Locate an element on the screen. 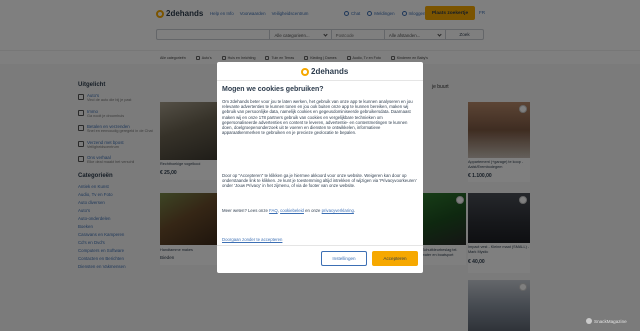 The height and width of the screenshot is (331, 640). dialog-footer-divider is located at coordinates (320, 245).